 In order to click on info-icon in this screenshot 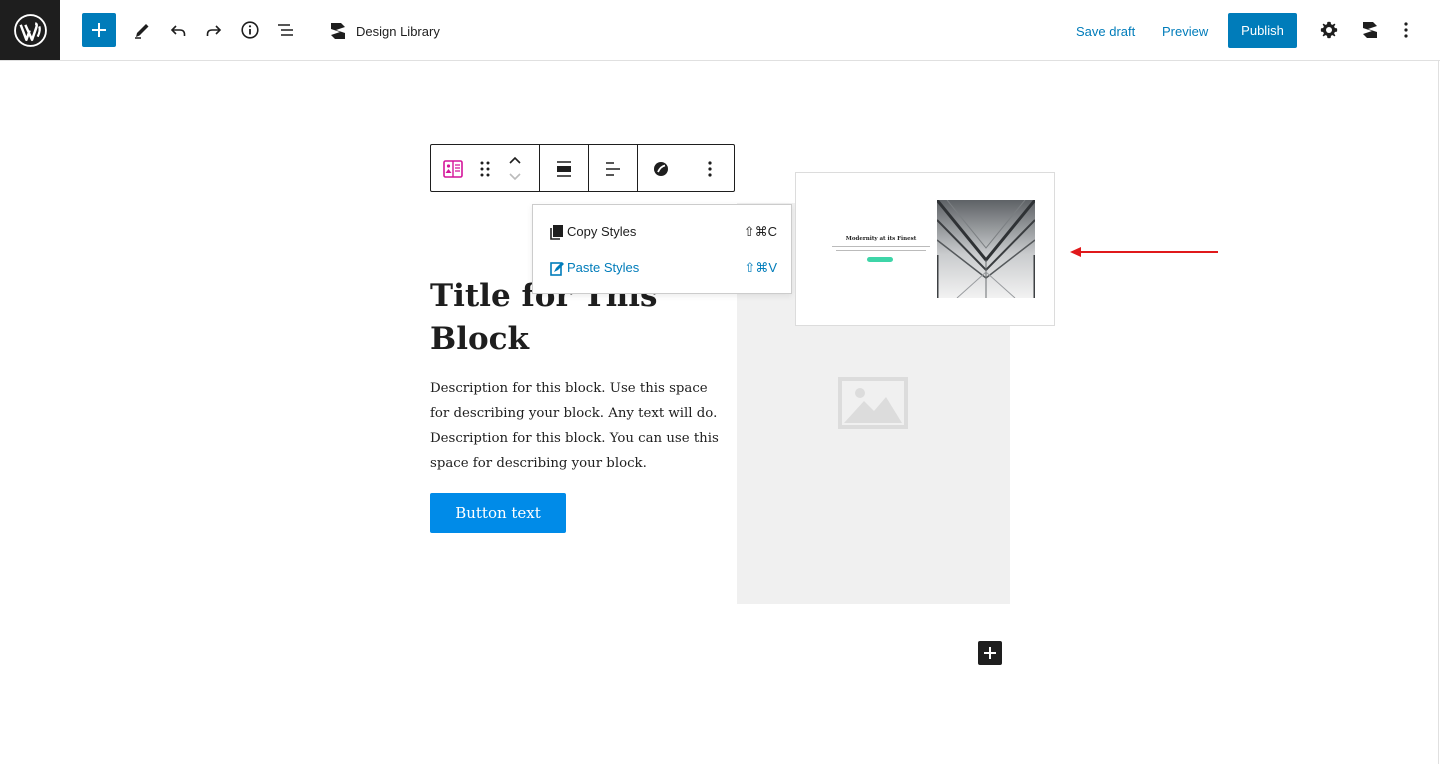, I will do `click(250, 30)`.